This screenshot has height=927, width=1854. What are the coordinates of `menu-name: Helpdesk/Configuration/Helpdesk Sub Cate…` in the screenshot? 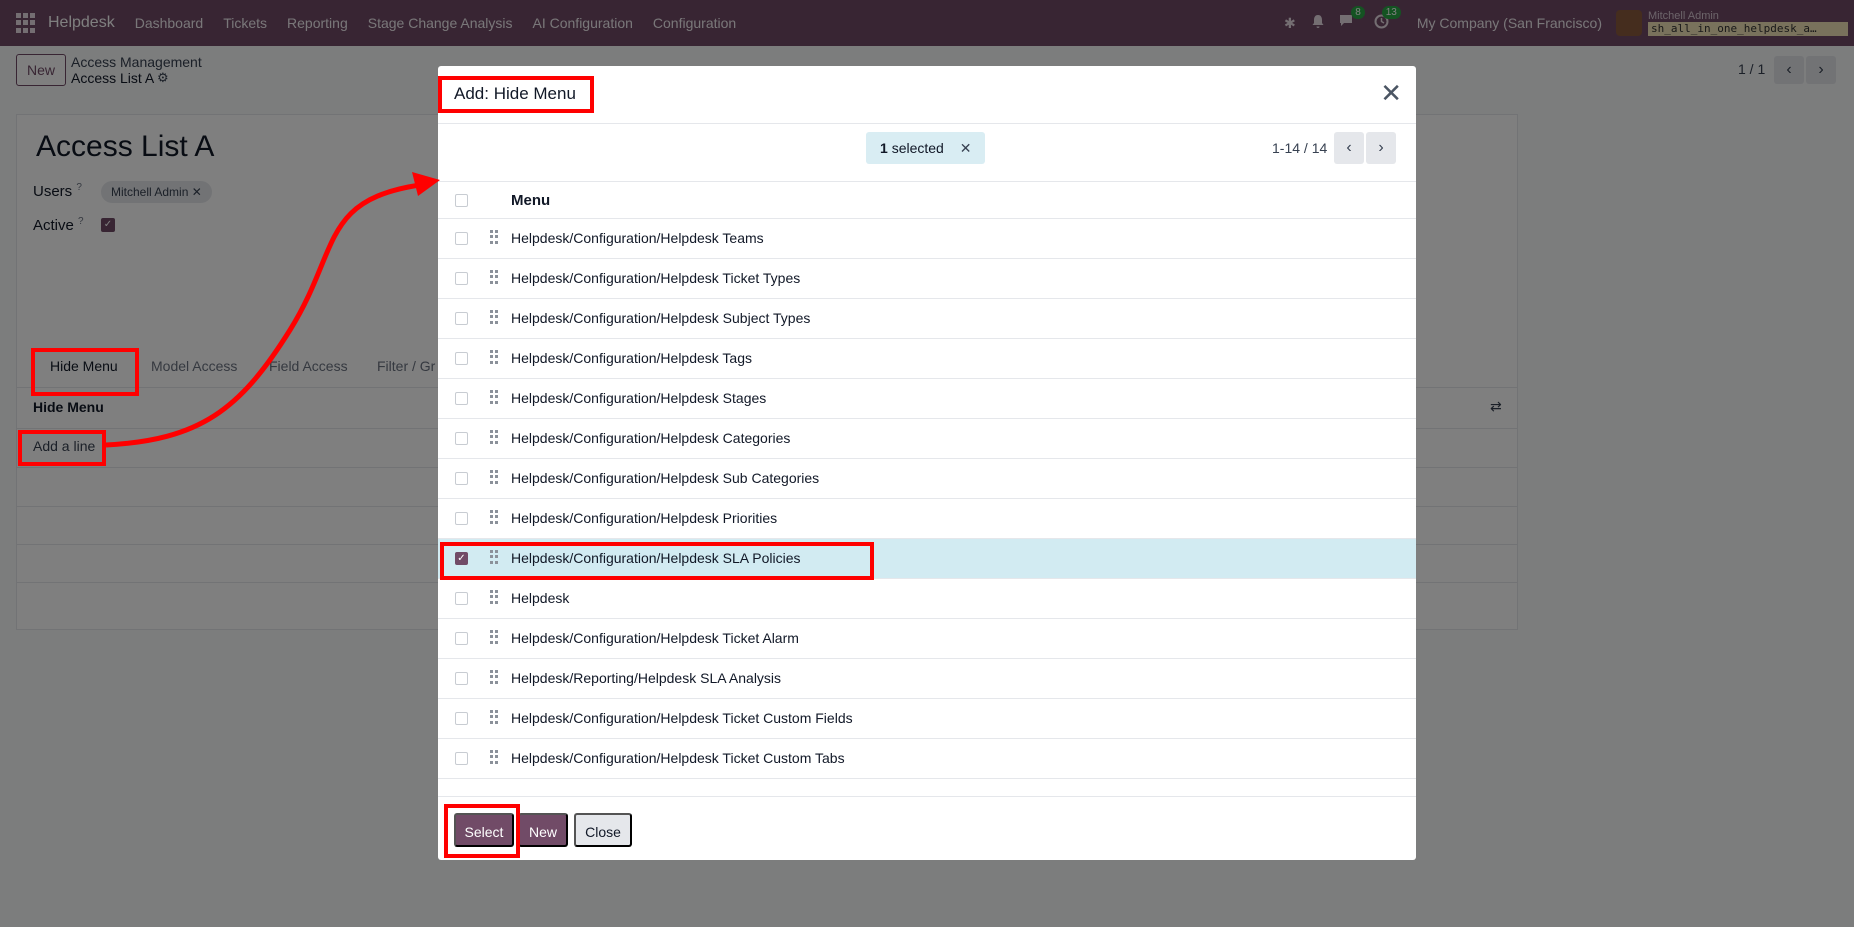 It's located at (665, 478).